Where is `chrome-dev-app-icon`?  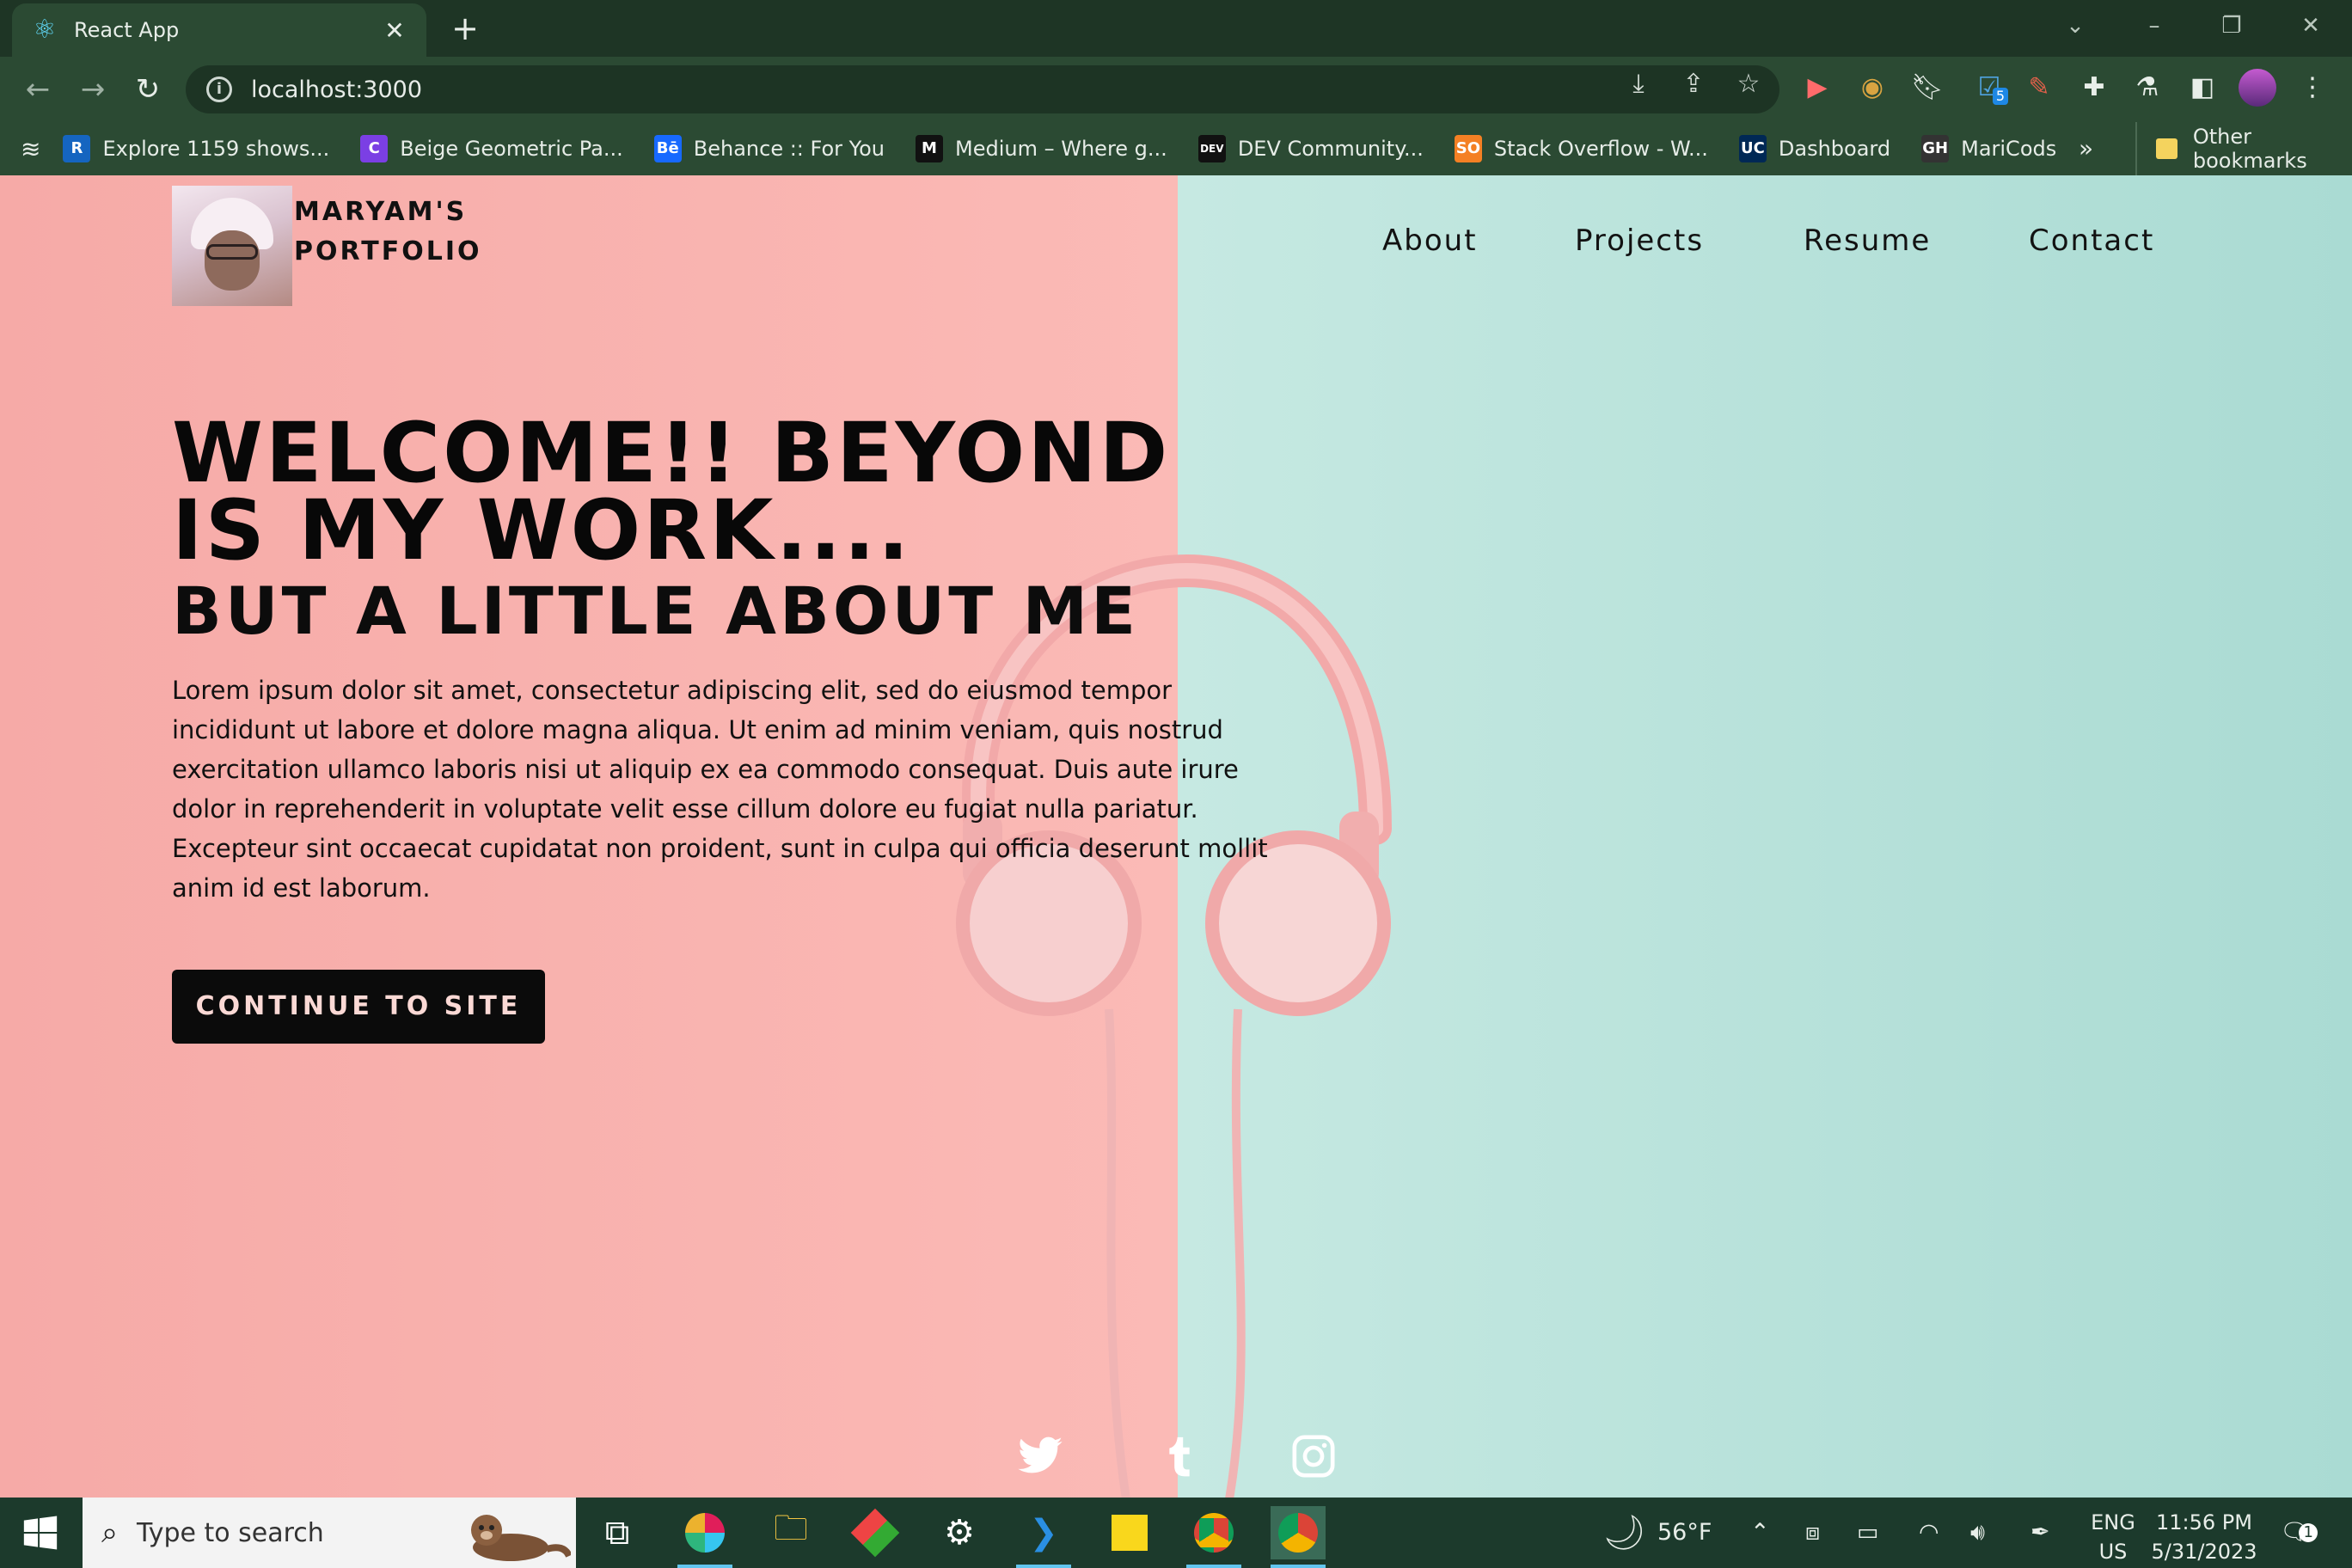
chrome-dev-app-icon is located at coordinates (1298, 1537).